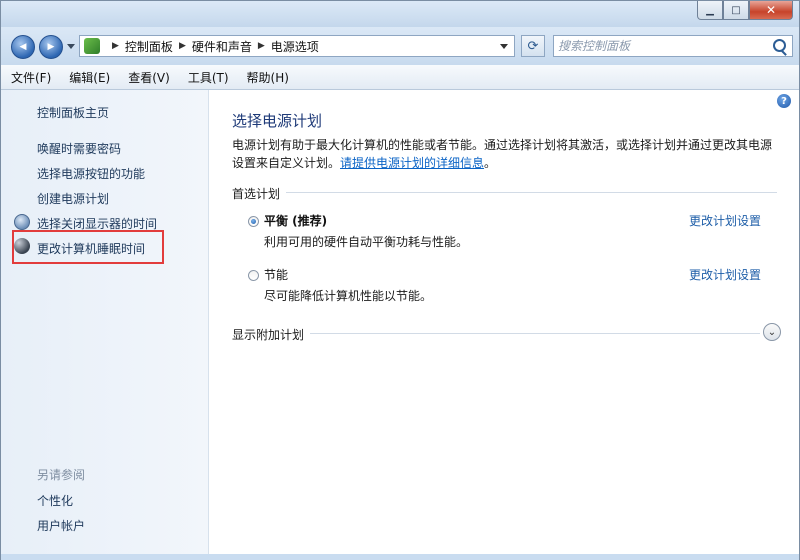 The image size is (800, 560). What do you see at coordinates (71, 46) in the screenshot?
I see `history-dropdown` at bounding box center [71, 46].